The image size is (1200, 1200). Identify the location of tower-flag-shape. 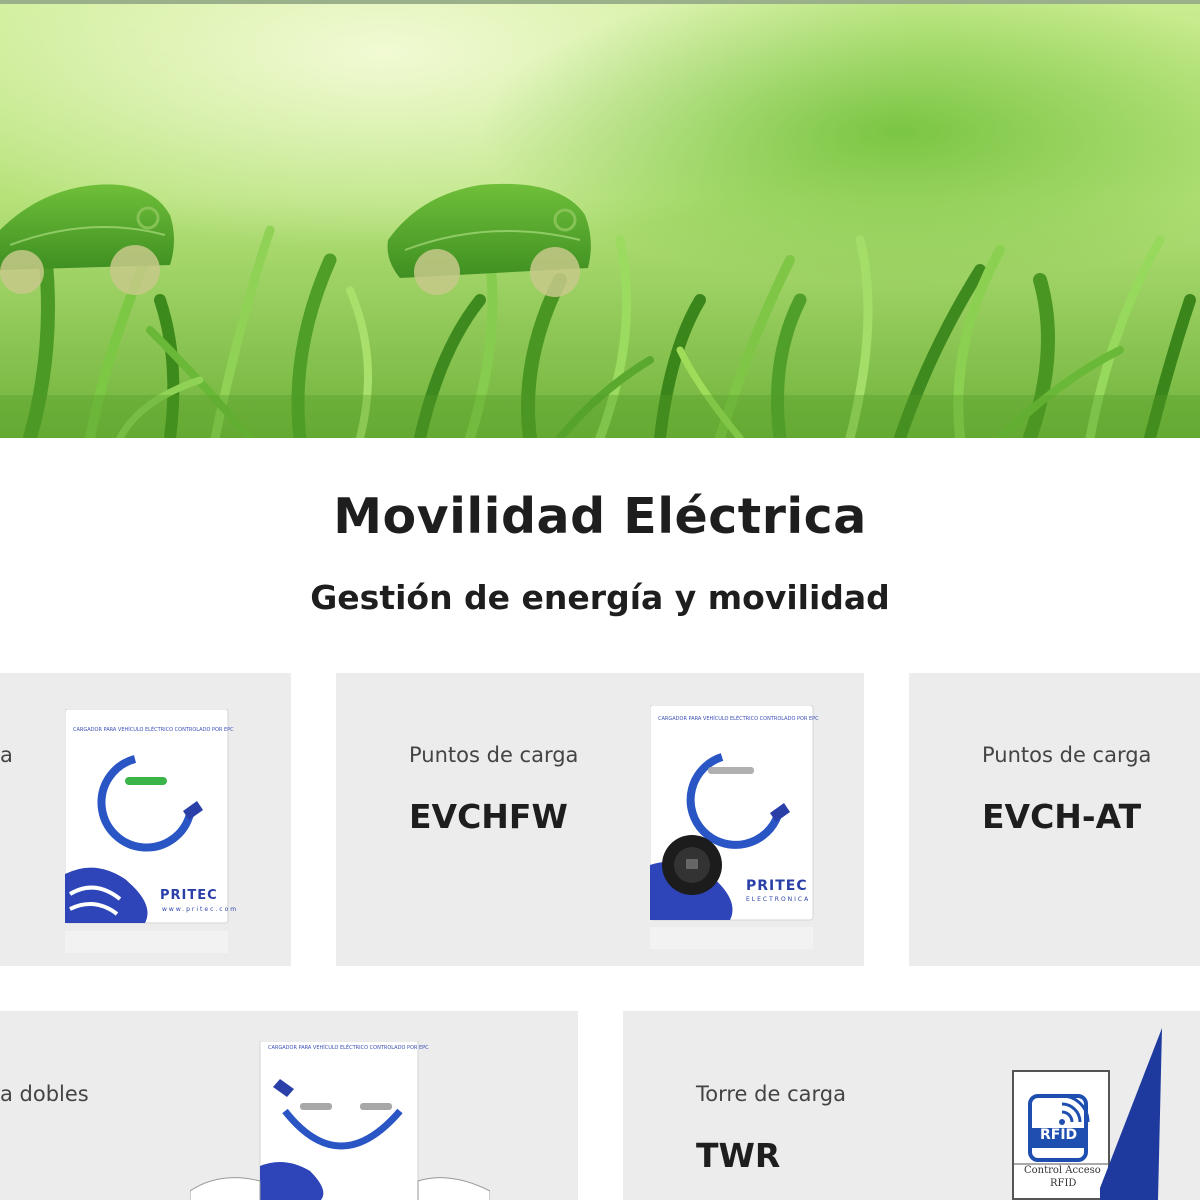
(1131, 1114).